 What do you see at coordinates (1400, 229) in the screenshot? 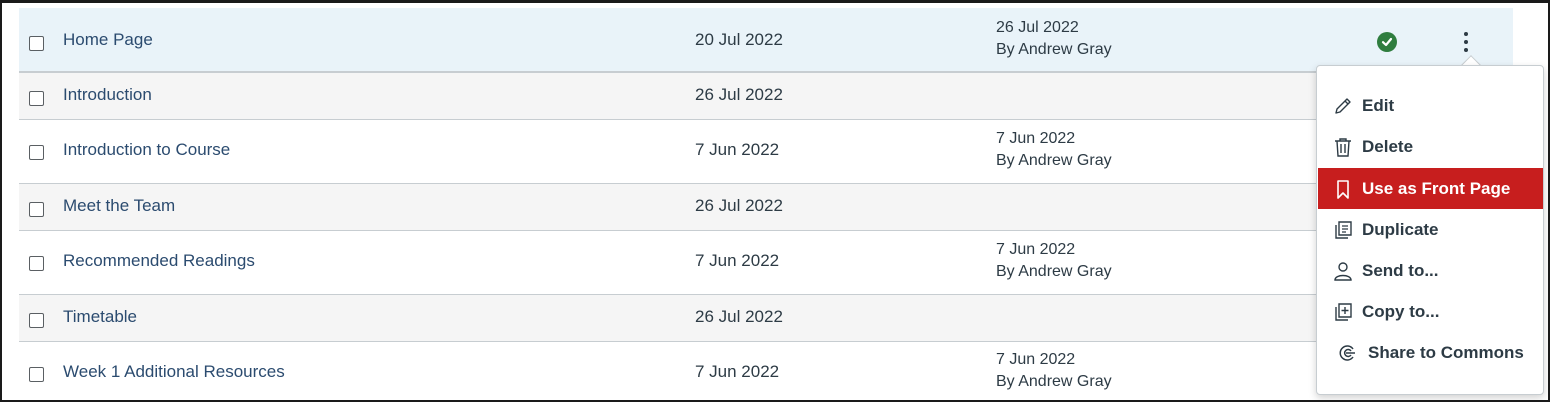
I see `menu-item-label: Duplicate` at bounding box center [1400, 229].